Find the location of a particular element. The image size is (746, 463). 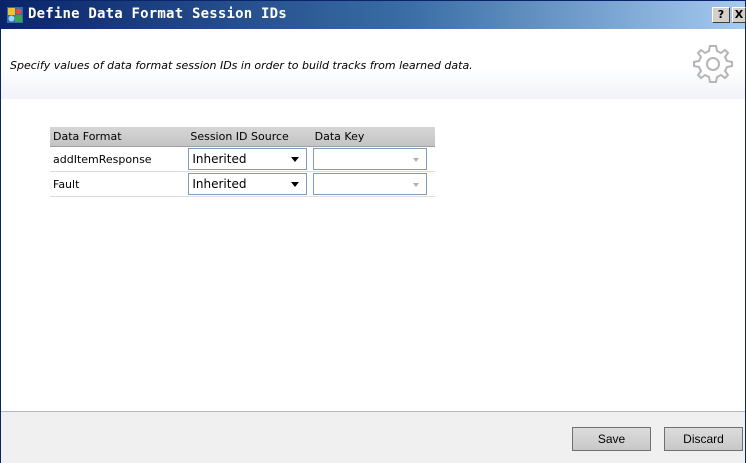

table-row: Fault Inherited is located at coordinates (242, 184).